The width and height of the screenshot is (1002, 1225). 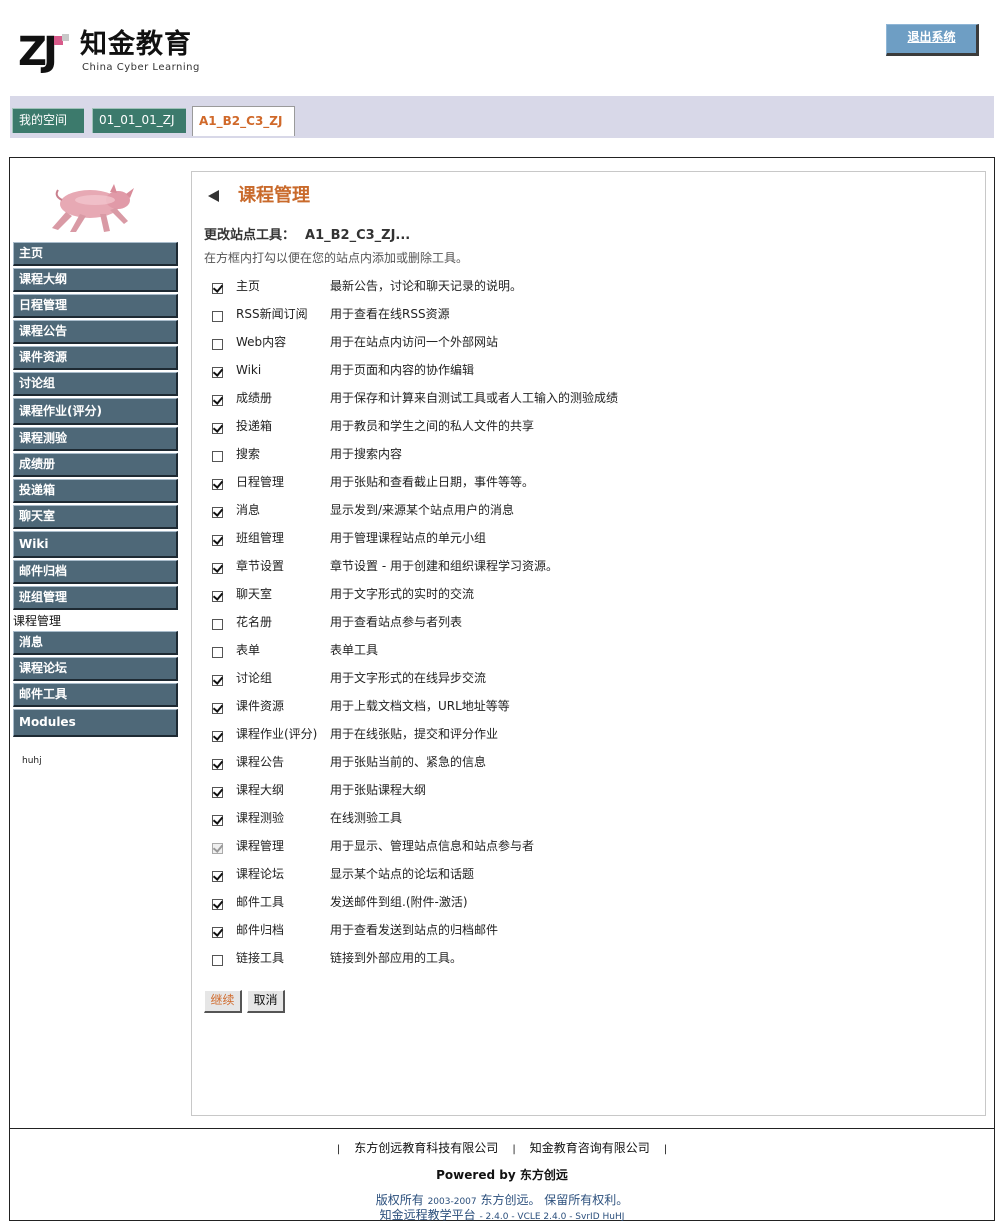 What do you see at coordinates (414, 930) in the screenshot?
I see `tool-description: 用于查看发送到站点的归档邮件` at bounding box center [414, 930].